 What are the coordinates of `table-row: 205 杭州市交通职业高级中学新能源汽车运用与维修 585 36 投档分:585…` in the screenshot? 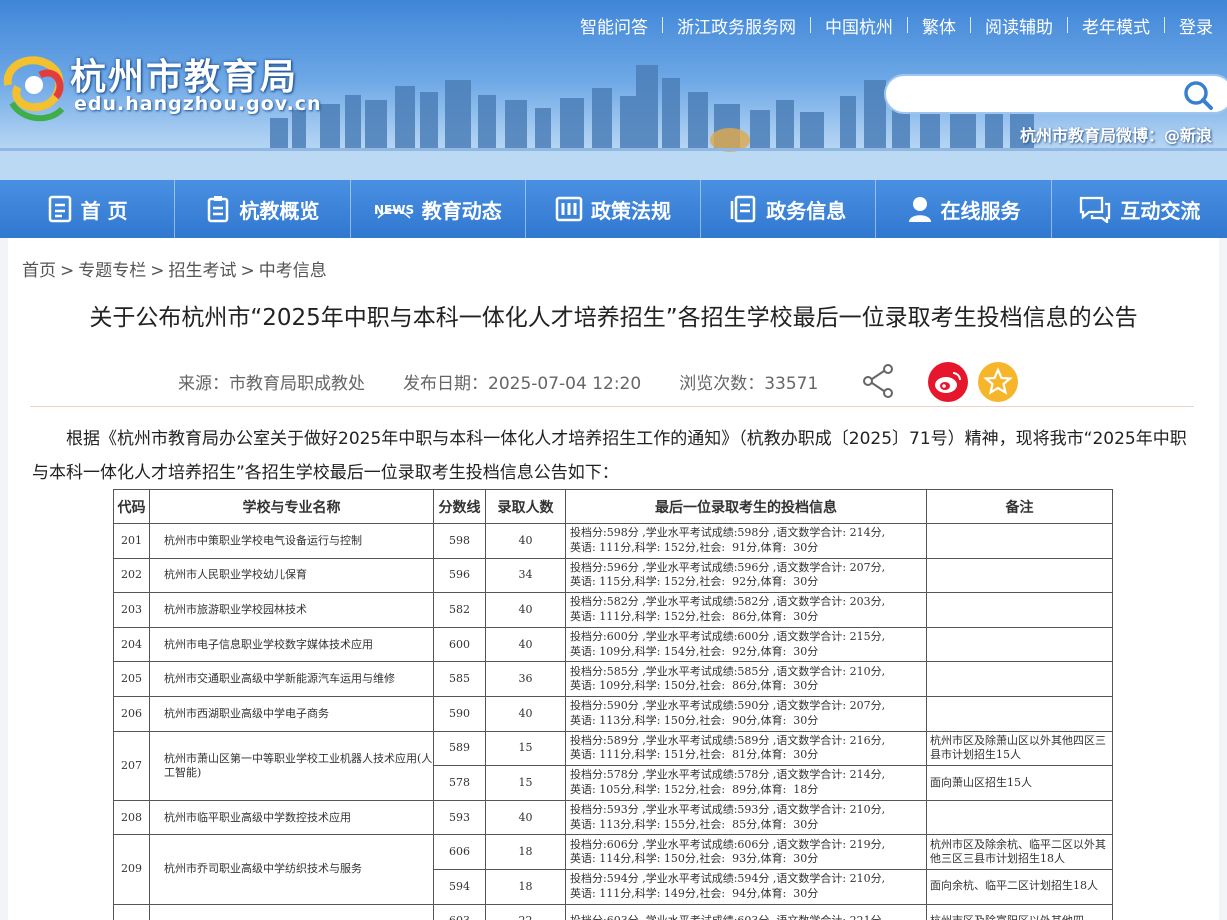 It's located at (613, 679).